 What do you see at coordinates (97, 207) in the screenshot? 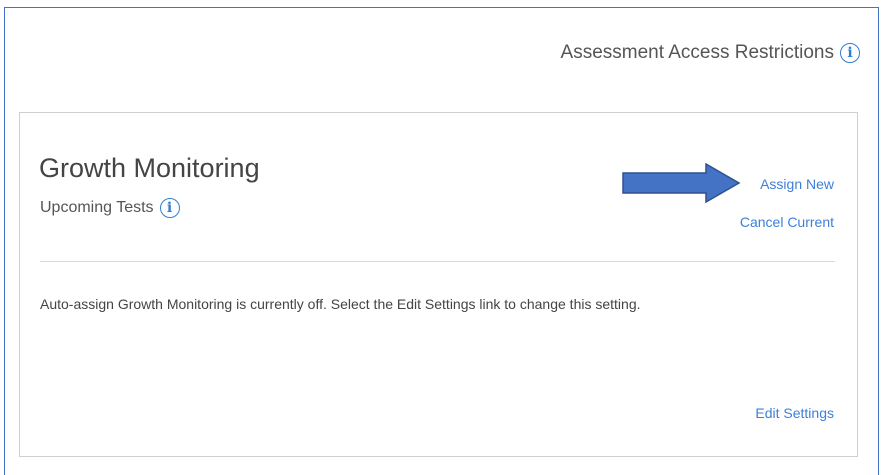
I see `upcoming-tests-label: Upcoming Tests` at bounding box center [97, 207].